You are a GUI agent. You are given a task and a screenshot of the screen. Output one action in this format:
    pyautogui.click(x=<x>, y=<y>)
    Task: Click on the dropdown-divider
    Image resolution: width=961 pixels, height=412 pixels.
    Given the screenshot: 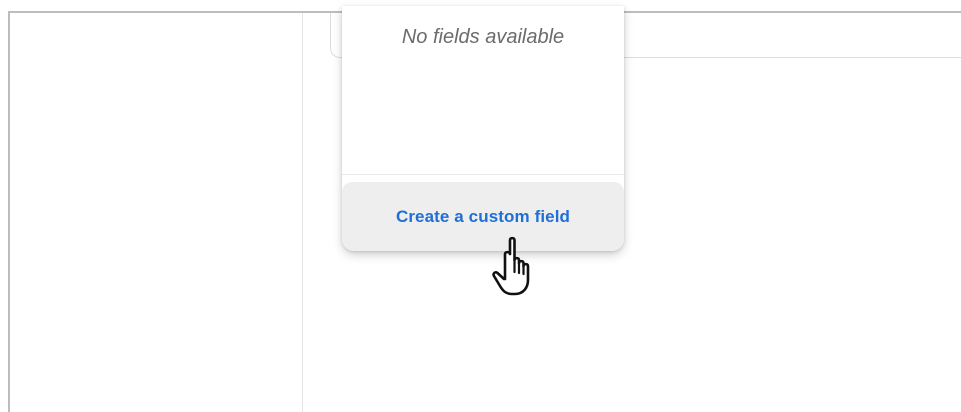 What is the action you would take?
    pyautogui.click(x=483, y=174)
    